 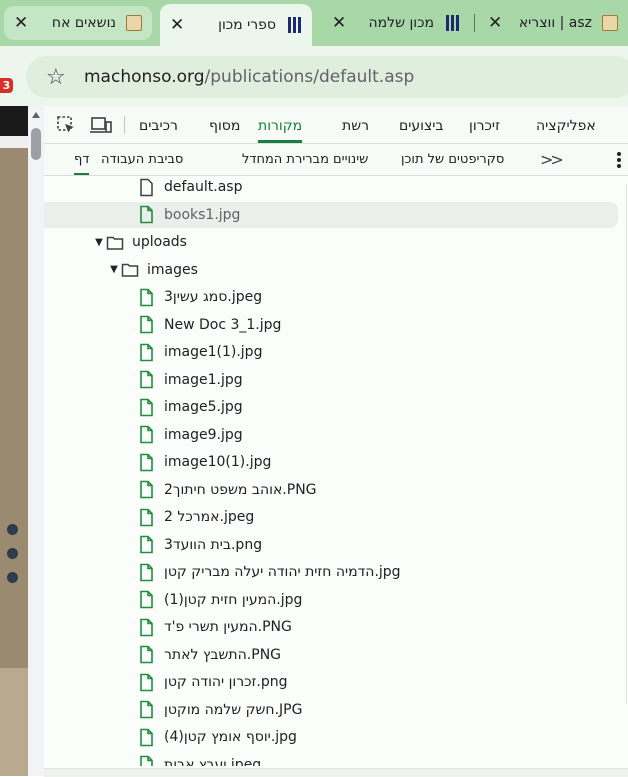 What do you see at coordinates (142, 159) in the screenshot?
I see `subtab-workspace: סביבת העבודה` at bounding box center [142, 159].